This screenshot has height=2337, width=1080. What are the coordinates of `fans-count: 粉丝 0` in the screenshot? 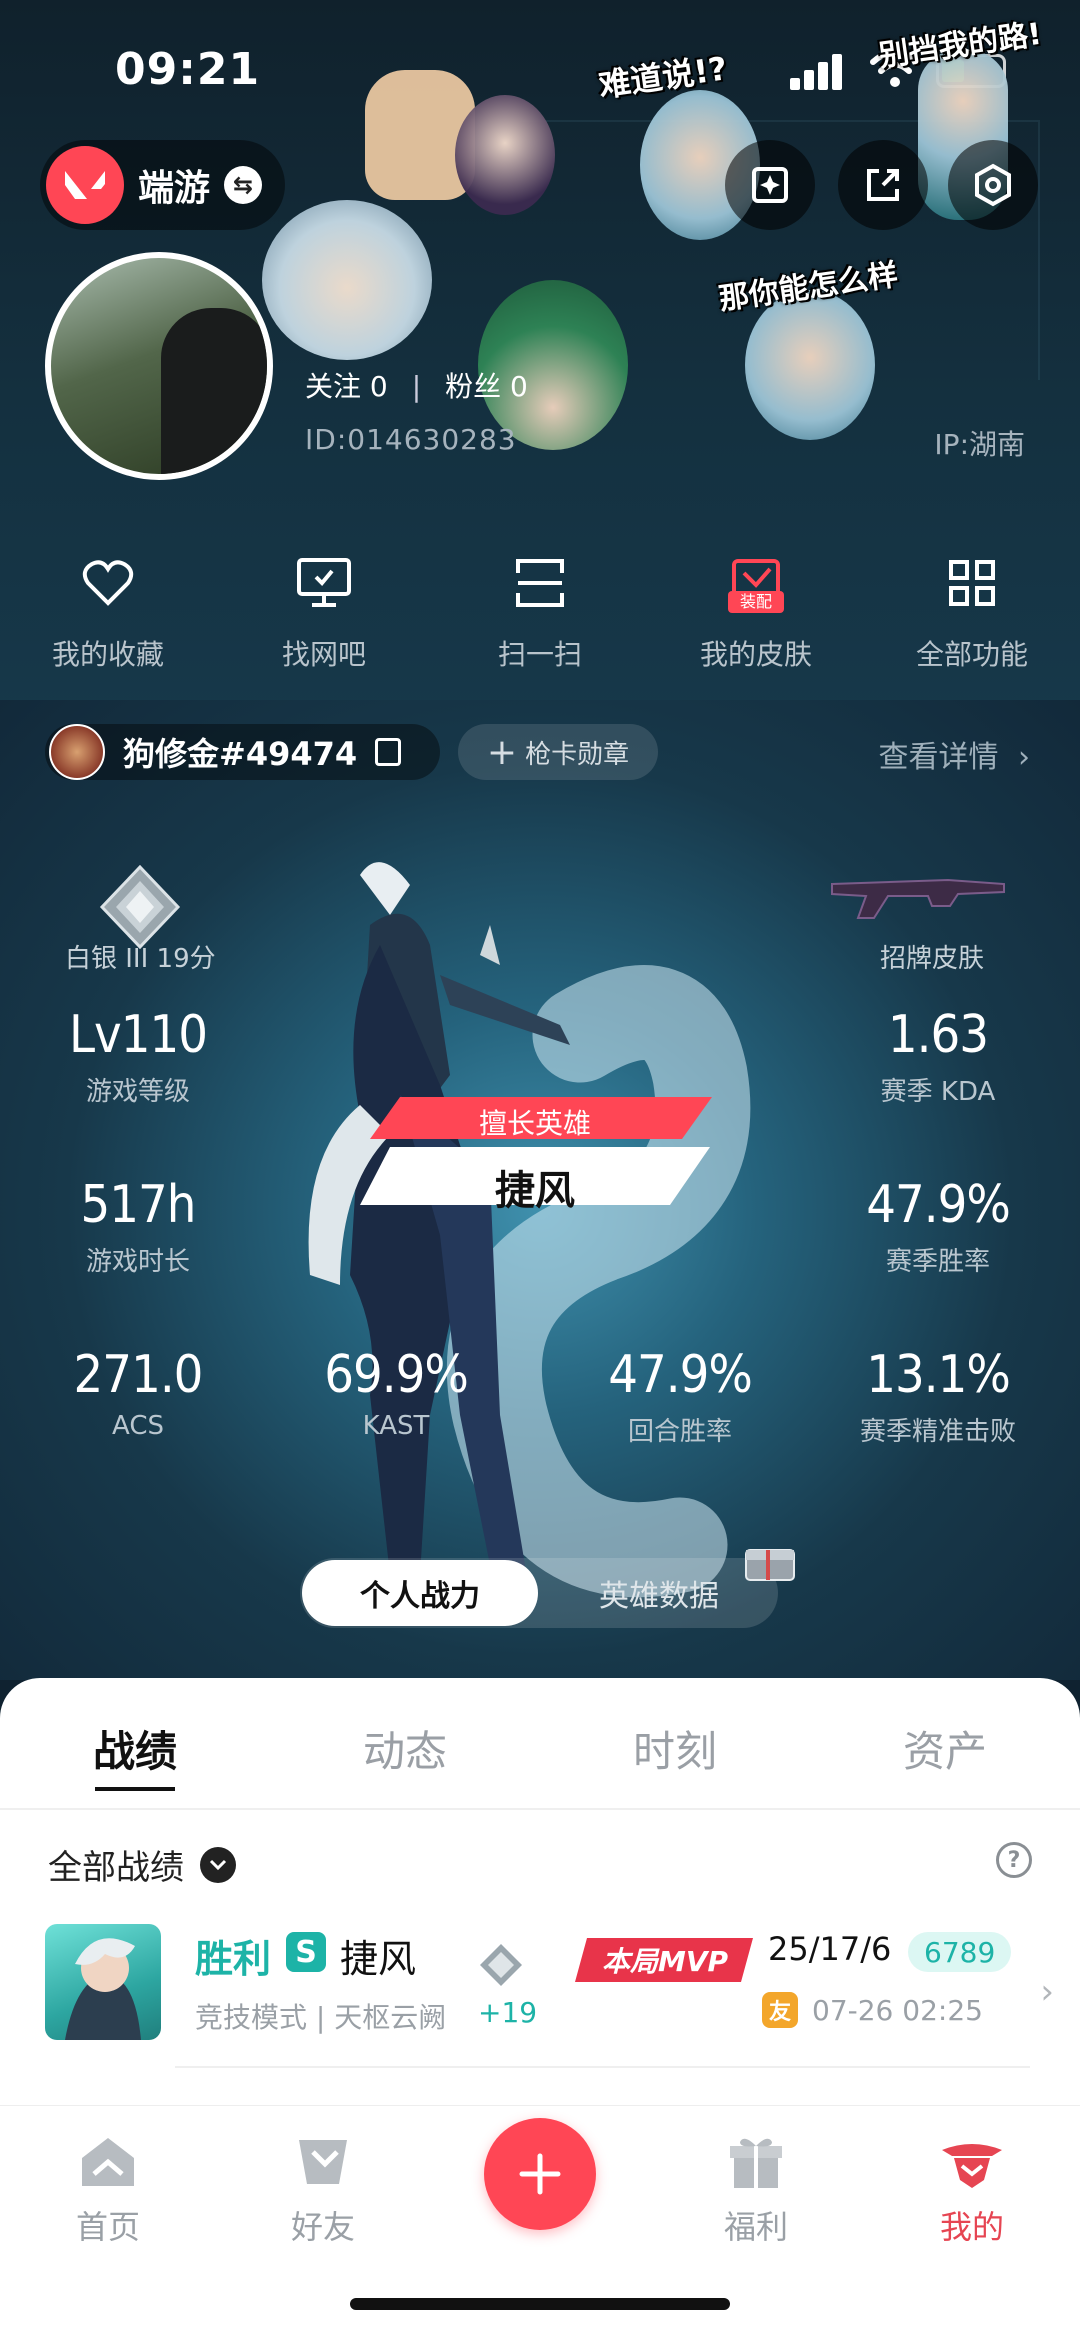 It's located at (486, 386).